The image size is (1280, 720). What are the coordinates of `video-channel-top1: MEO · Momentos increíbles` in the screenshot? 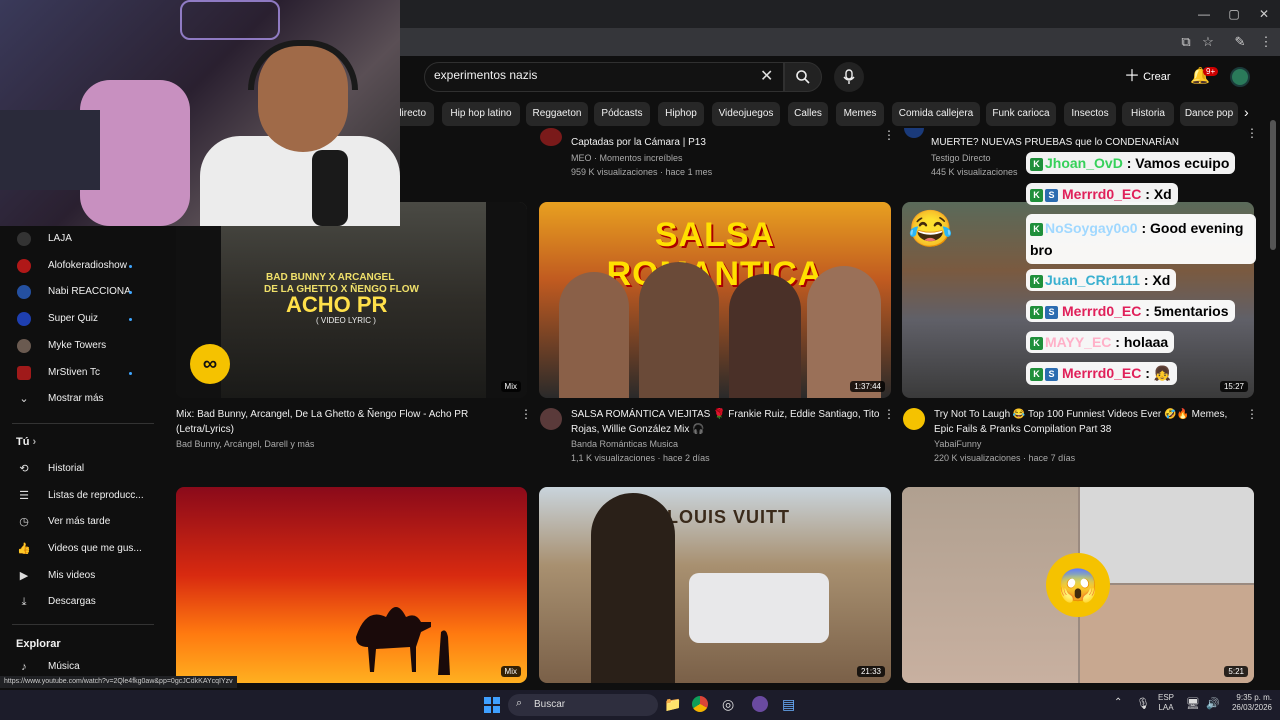 It's located at (627, 158).